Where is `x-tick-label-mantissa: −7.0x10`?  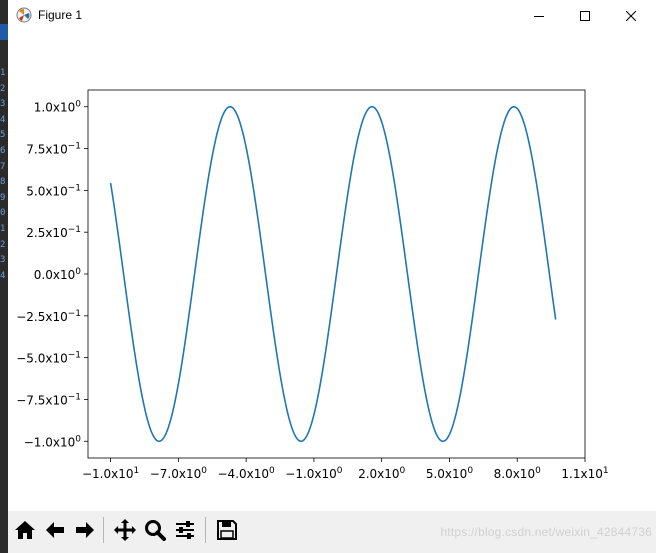
x-tick-label-mantissa: −7.0x10 is located at coordinates (176, 474).